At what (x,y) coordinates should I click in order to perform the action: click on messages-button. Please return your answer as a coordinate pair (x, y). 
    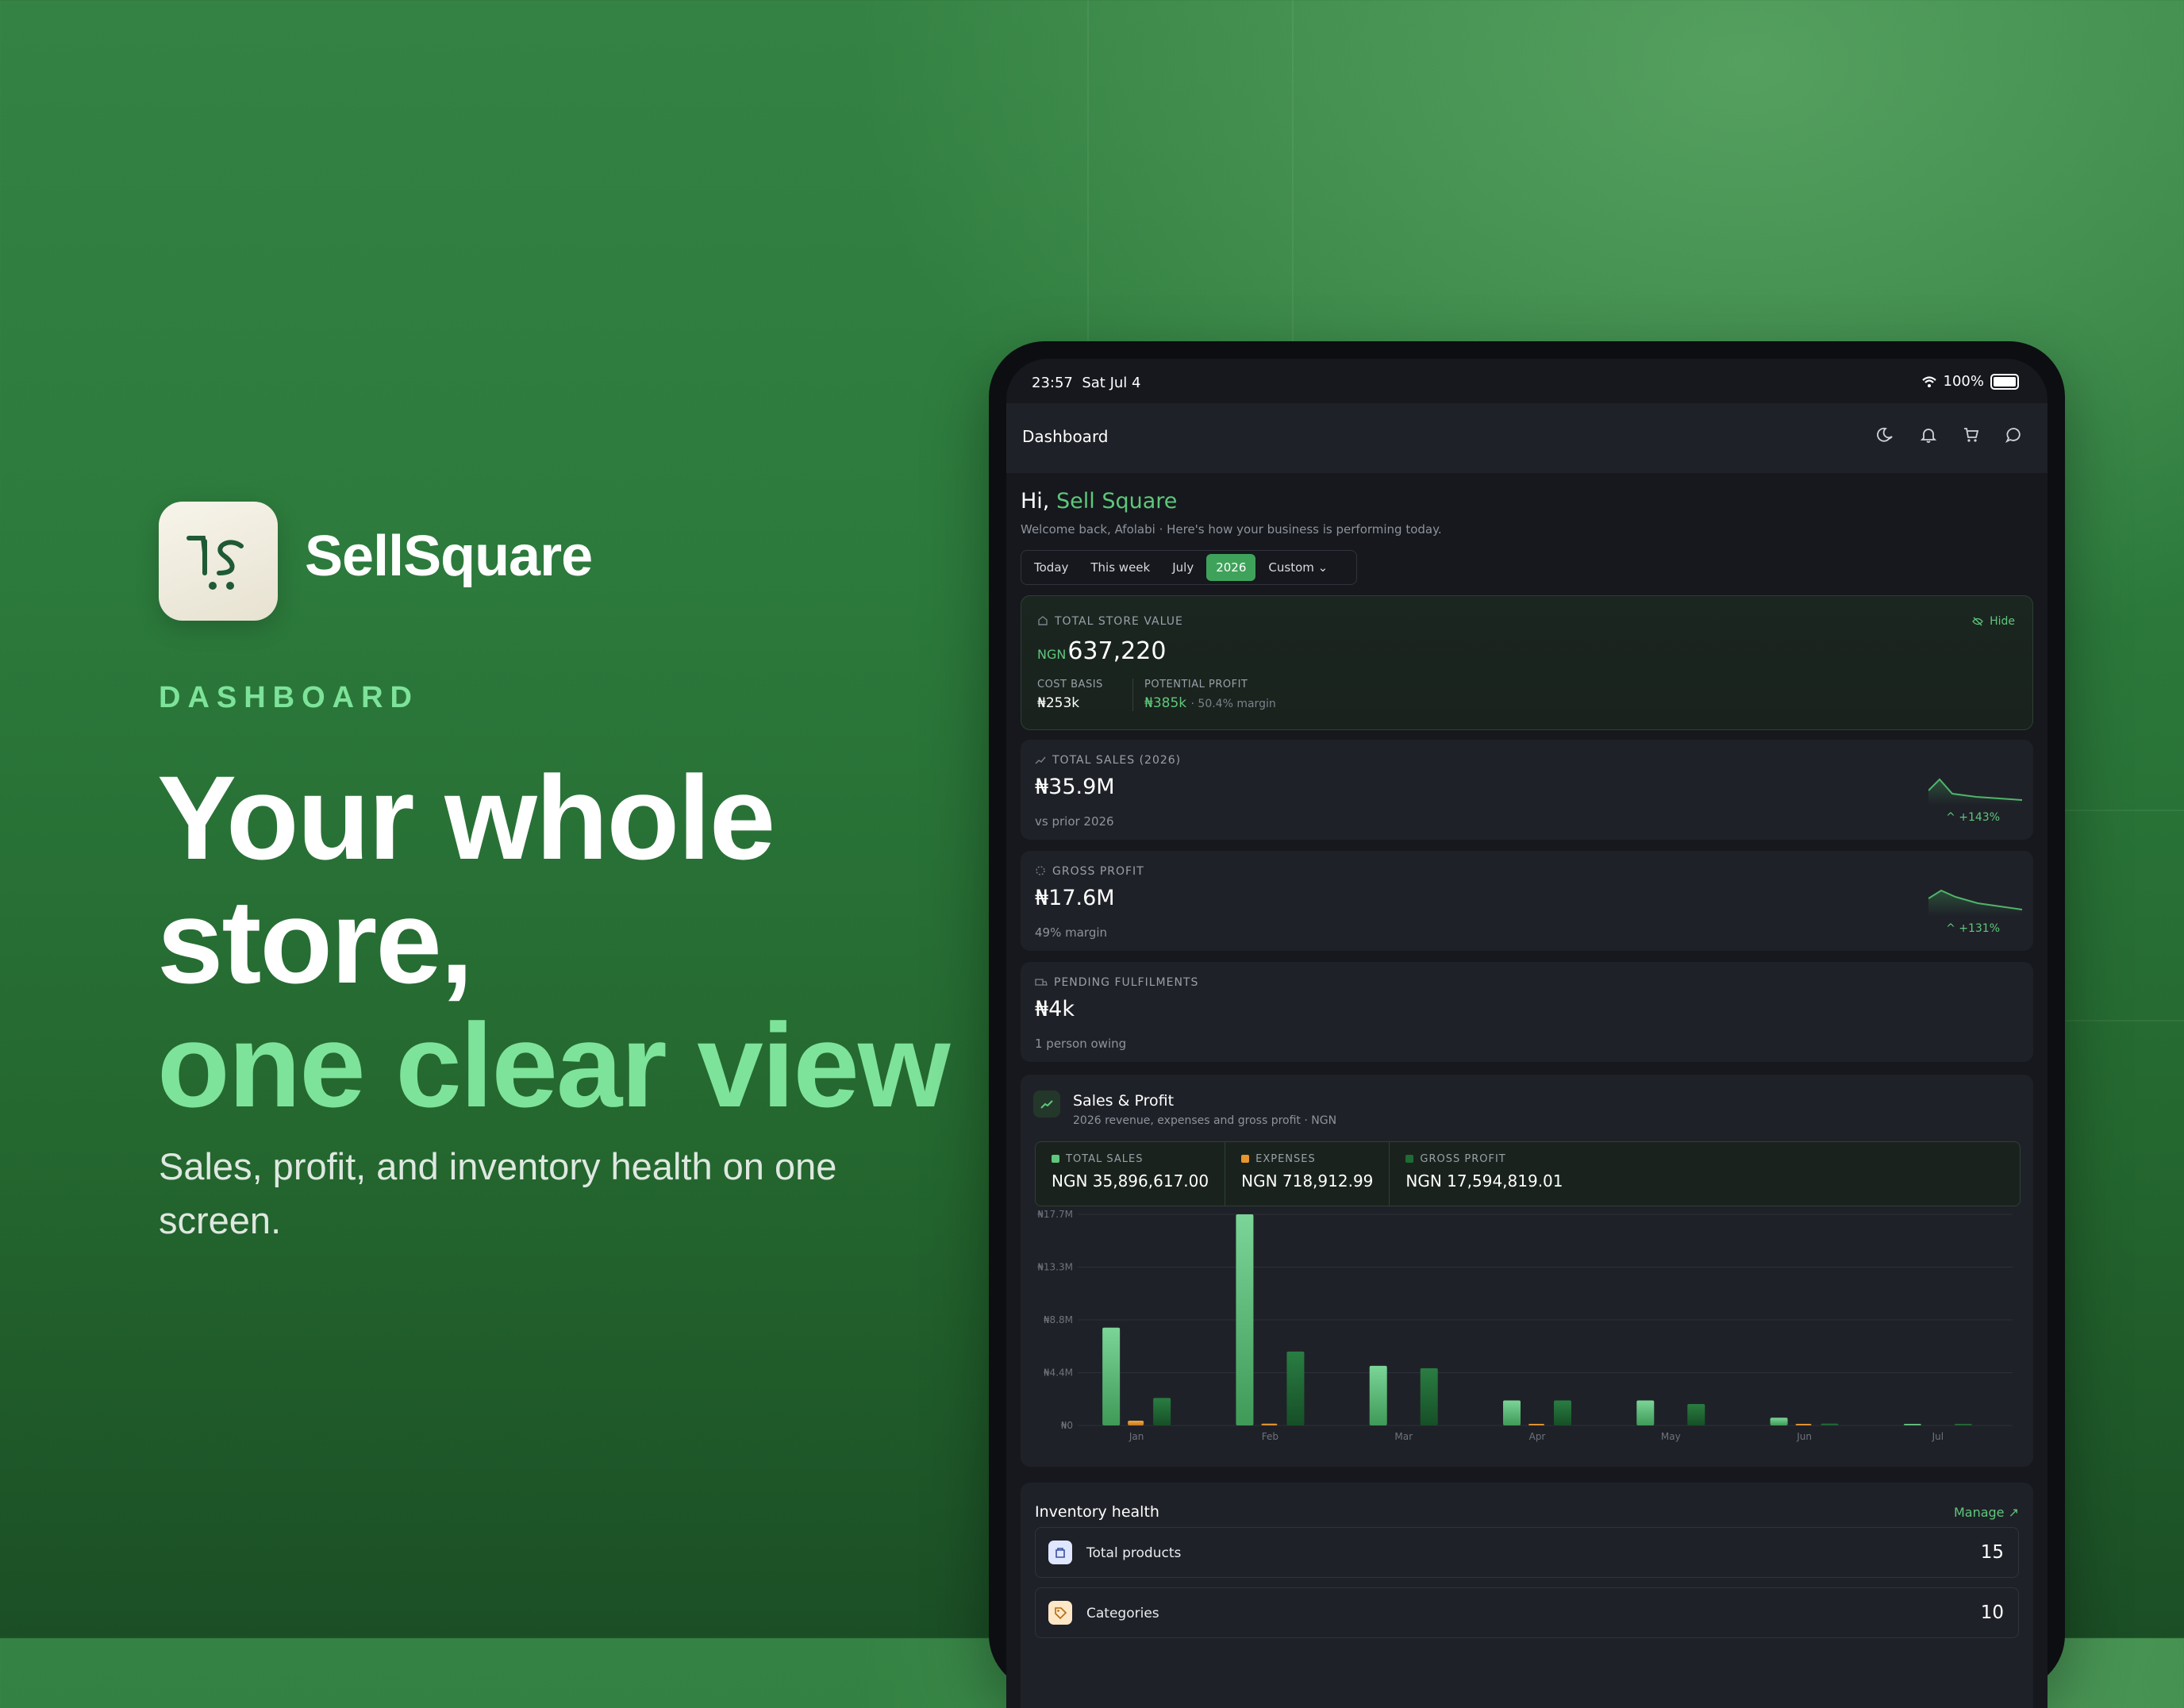
    Looking at the image, I should click on (2014, 434).